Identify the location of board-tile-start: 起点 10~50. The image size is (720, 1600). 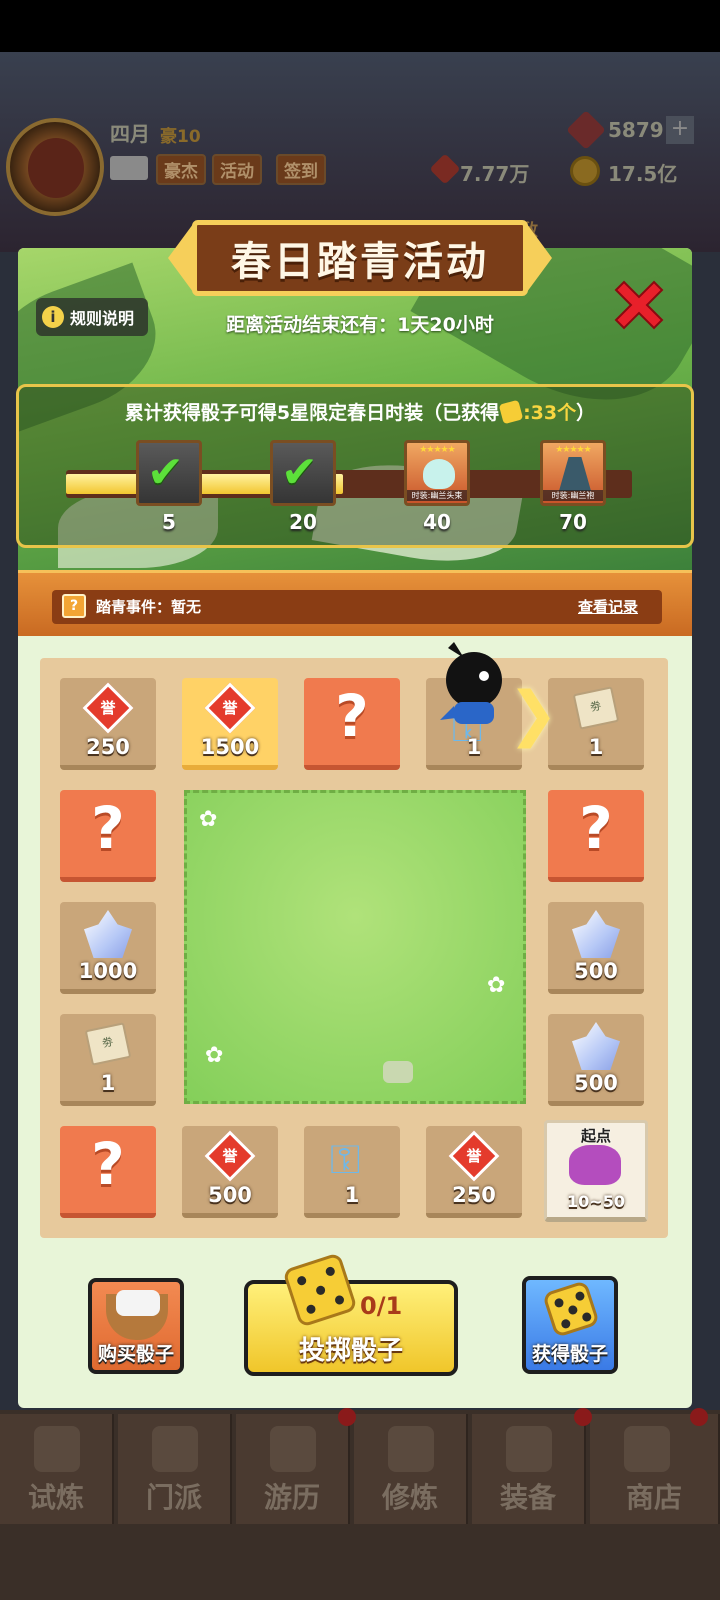
(596, 1171).